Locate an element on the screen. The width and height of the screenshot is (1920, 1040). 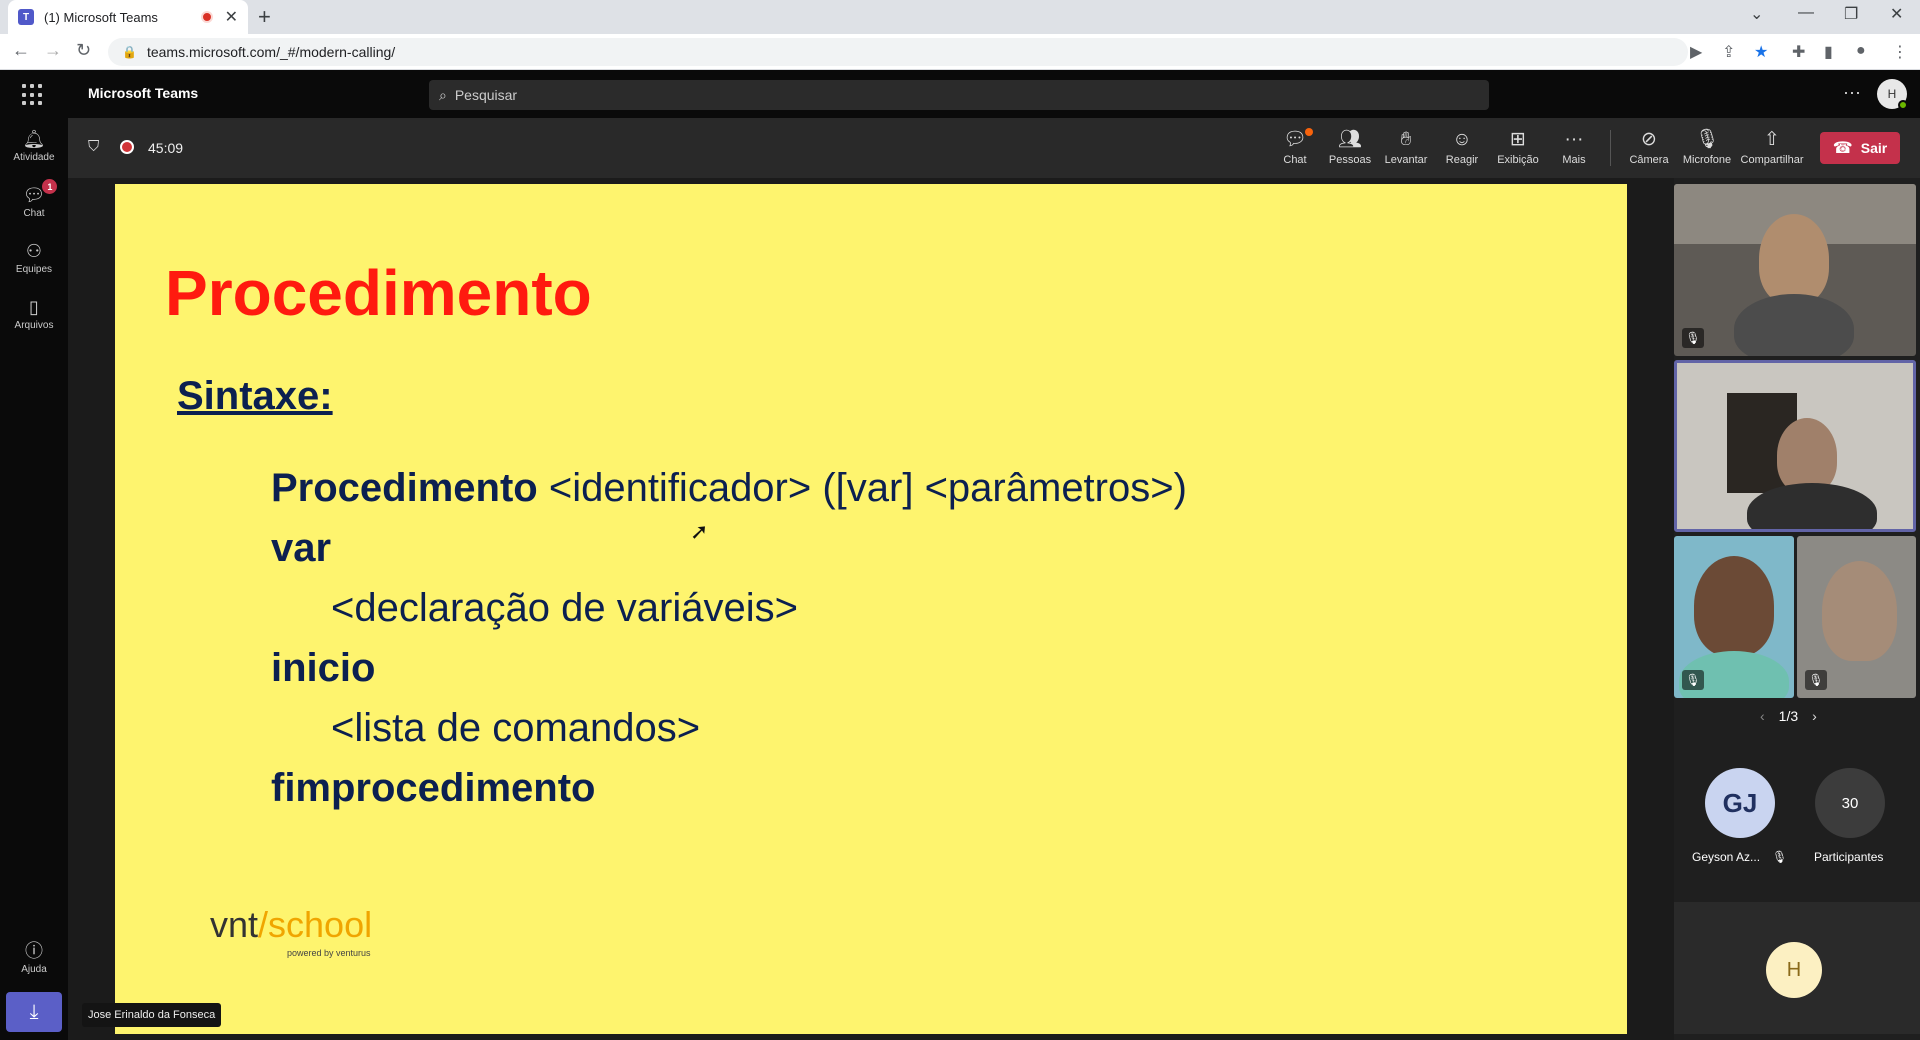
grid-view-icon: ⊞ is located at coordinates (1518, 139).